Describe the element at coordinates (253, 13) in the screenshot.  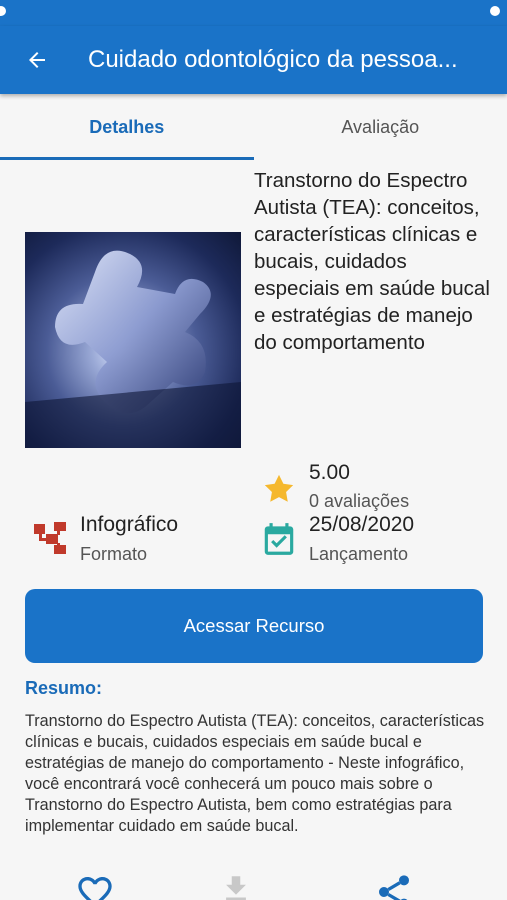
I see `status-bar` at that location.